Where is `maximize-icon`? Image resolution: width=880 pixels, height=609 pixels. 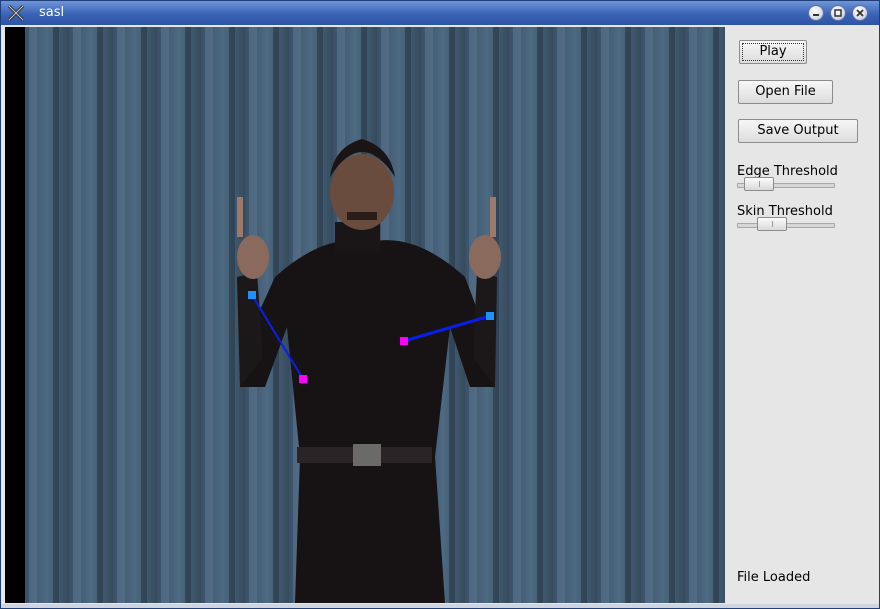
maximize-icon is located at coordinates (838, 13).